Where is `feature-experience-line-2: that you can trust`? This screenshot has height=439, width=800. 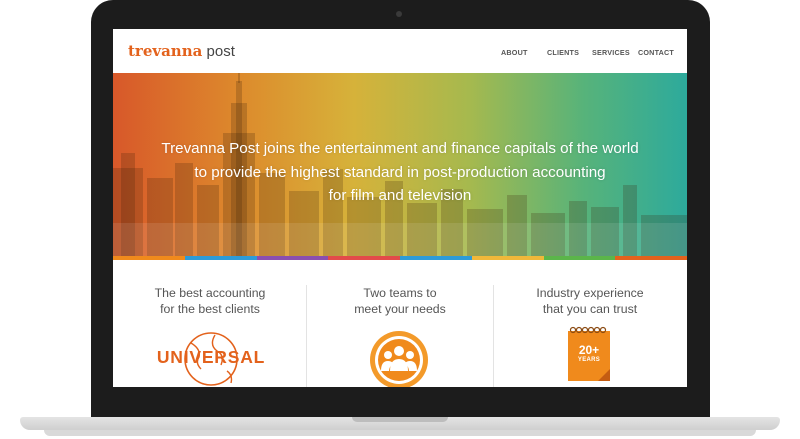
feature-experience-line-2: that you can trust is located at coordinates (590, 309).